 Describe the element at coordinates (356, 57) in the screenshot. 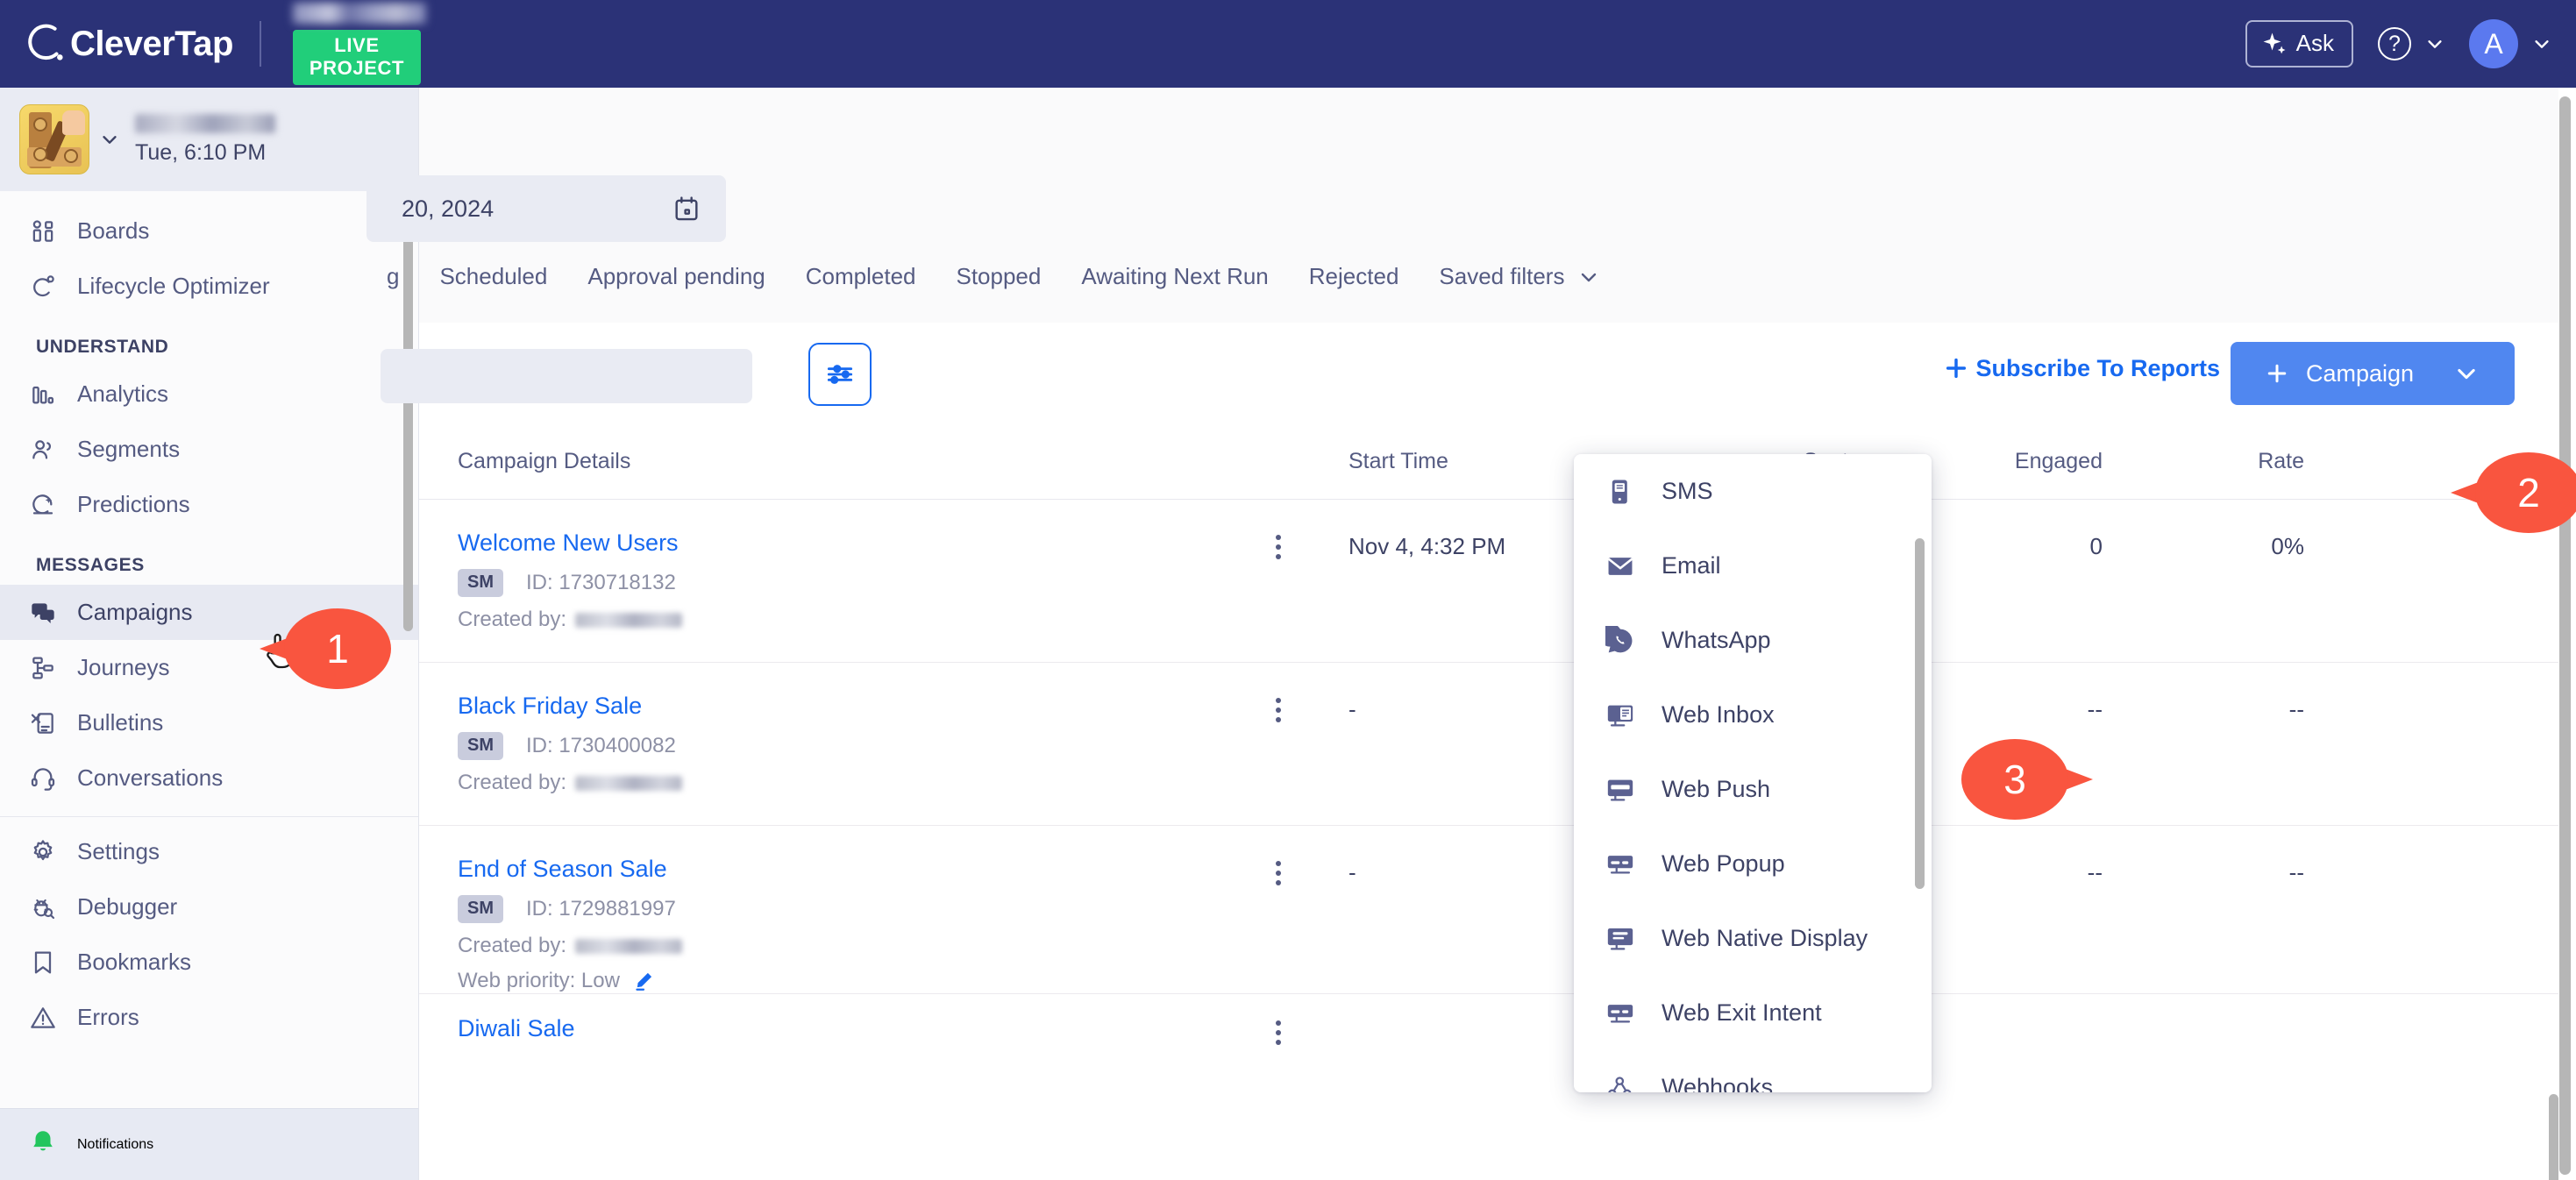

I see `live-project-badge: LIVE PROJECT` at that location.